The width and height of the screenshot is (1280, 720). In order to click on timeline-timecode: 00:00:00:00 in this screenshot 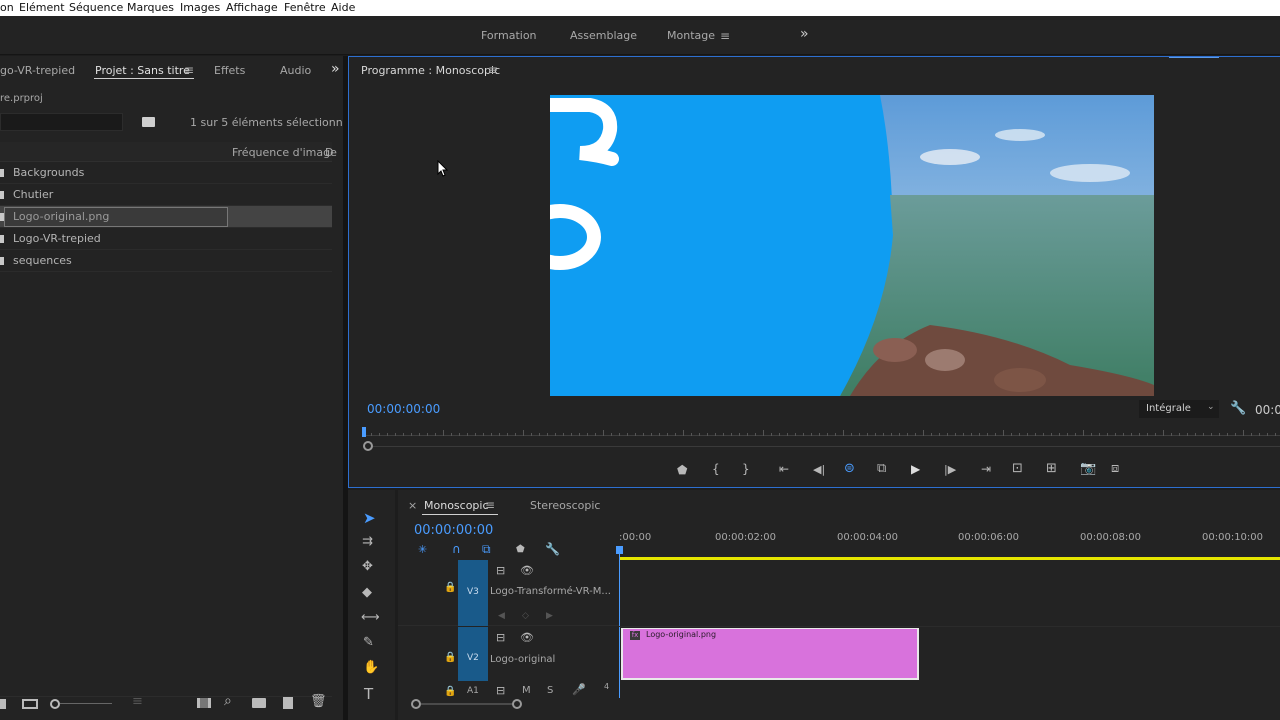, I will do `click(453, 530)`.